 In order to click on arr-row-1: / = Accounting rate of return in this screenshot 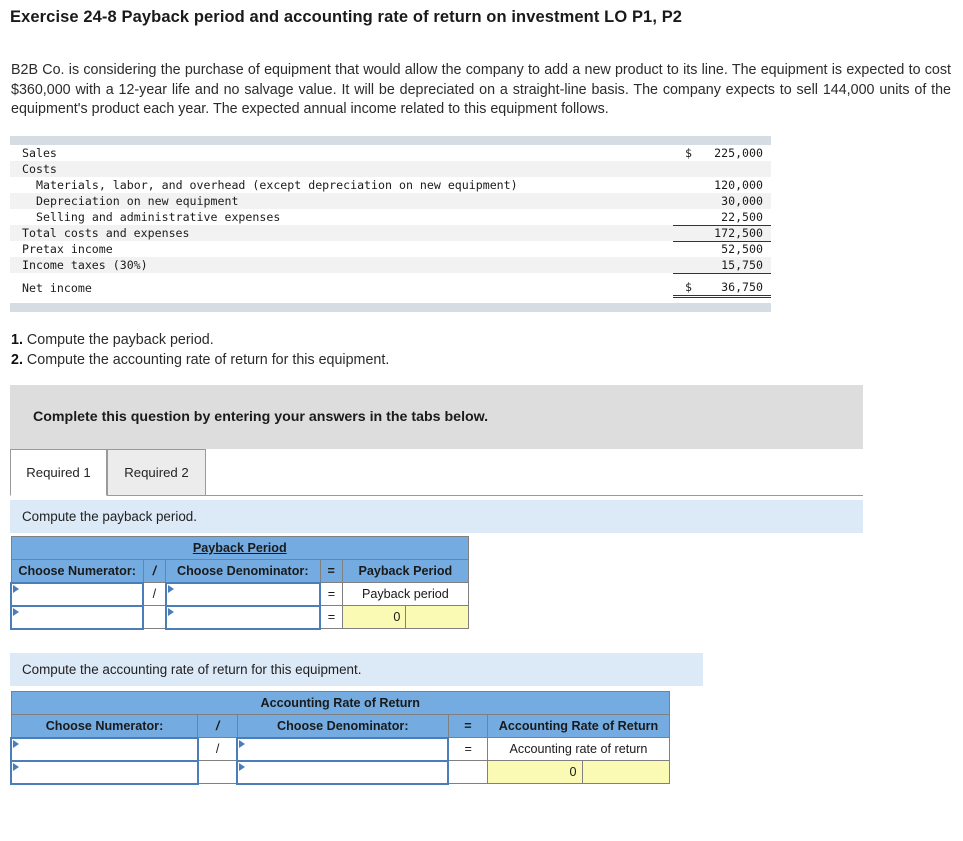, I will do `click(340, 749)`.